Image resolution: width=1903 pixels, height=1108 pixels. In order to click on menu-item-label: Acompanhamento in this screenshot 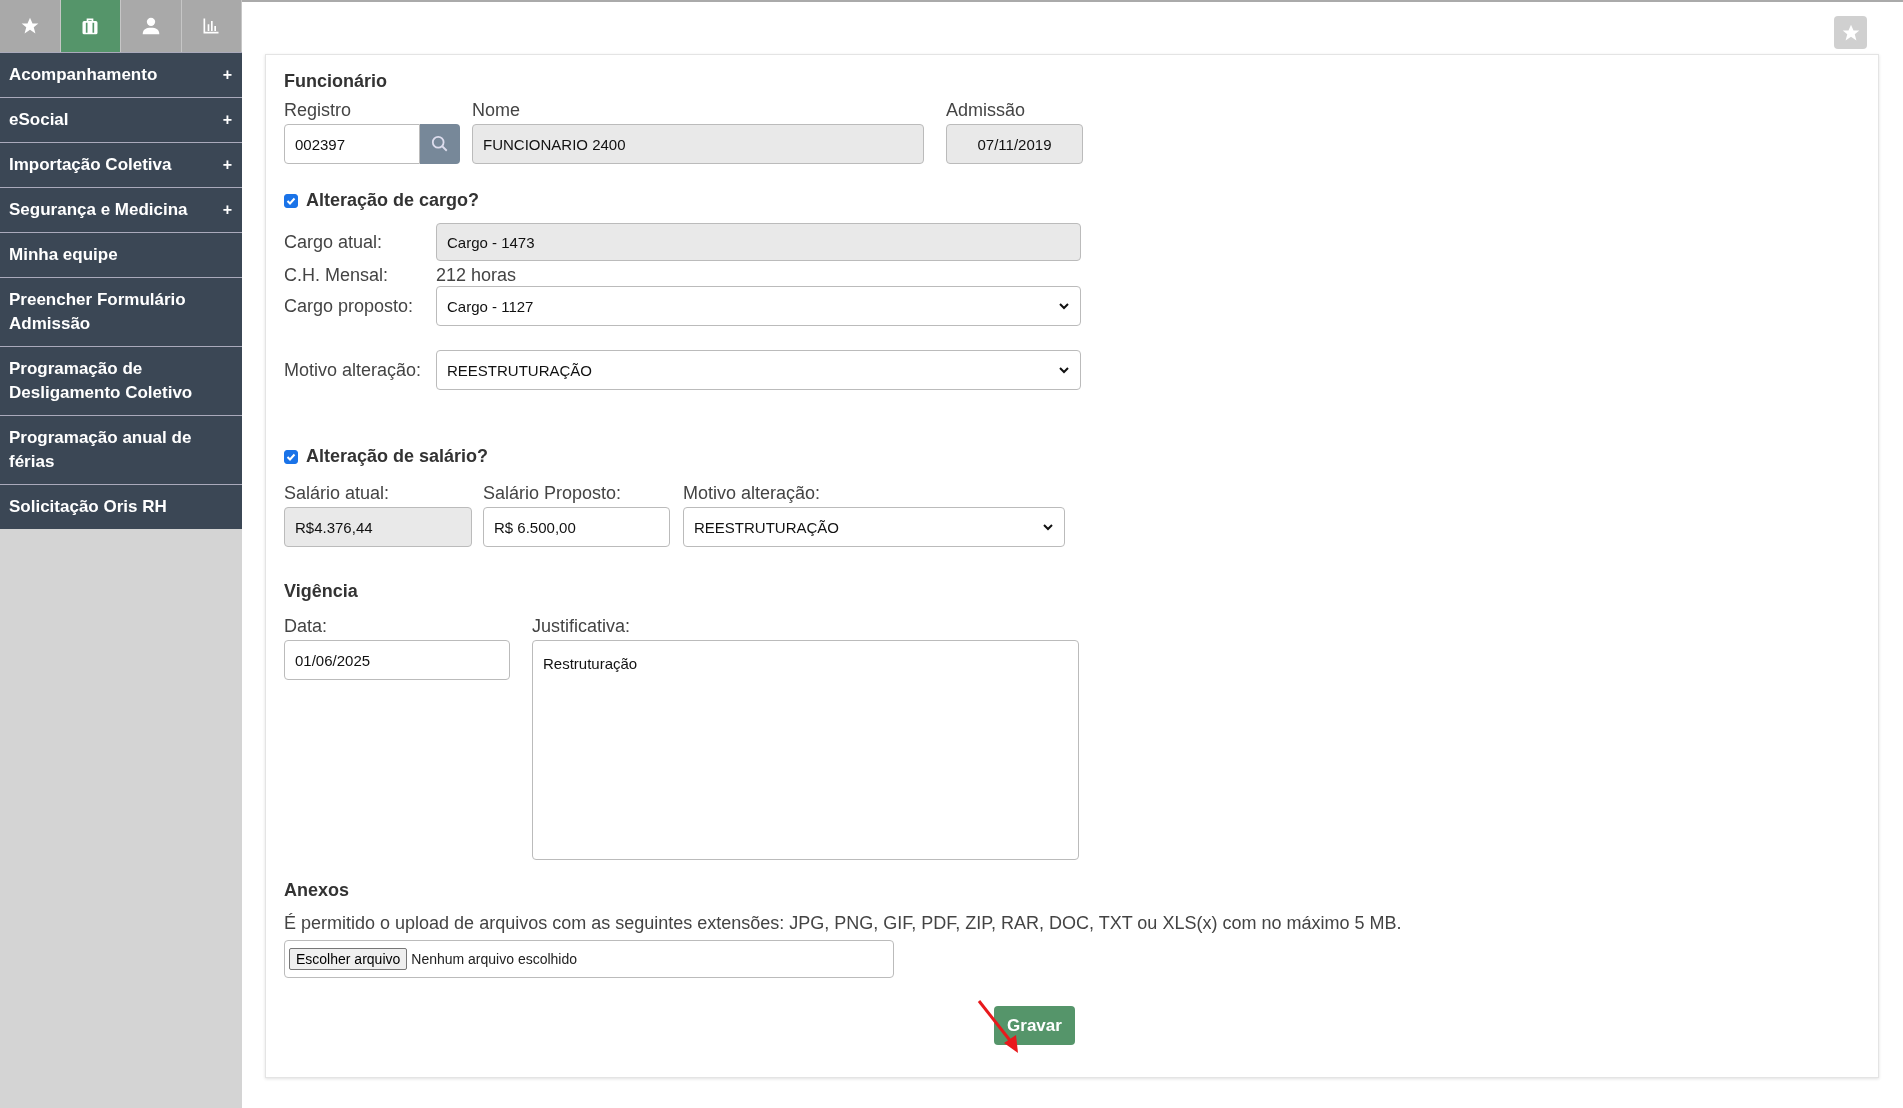, I will do `click(83, 75)`.